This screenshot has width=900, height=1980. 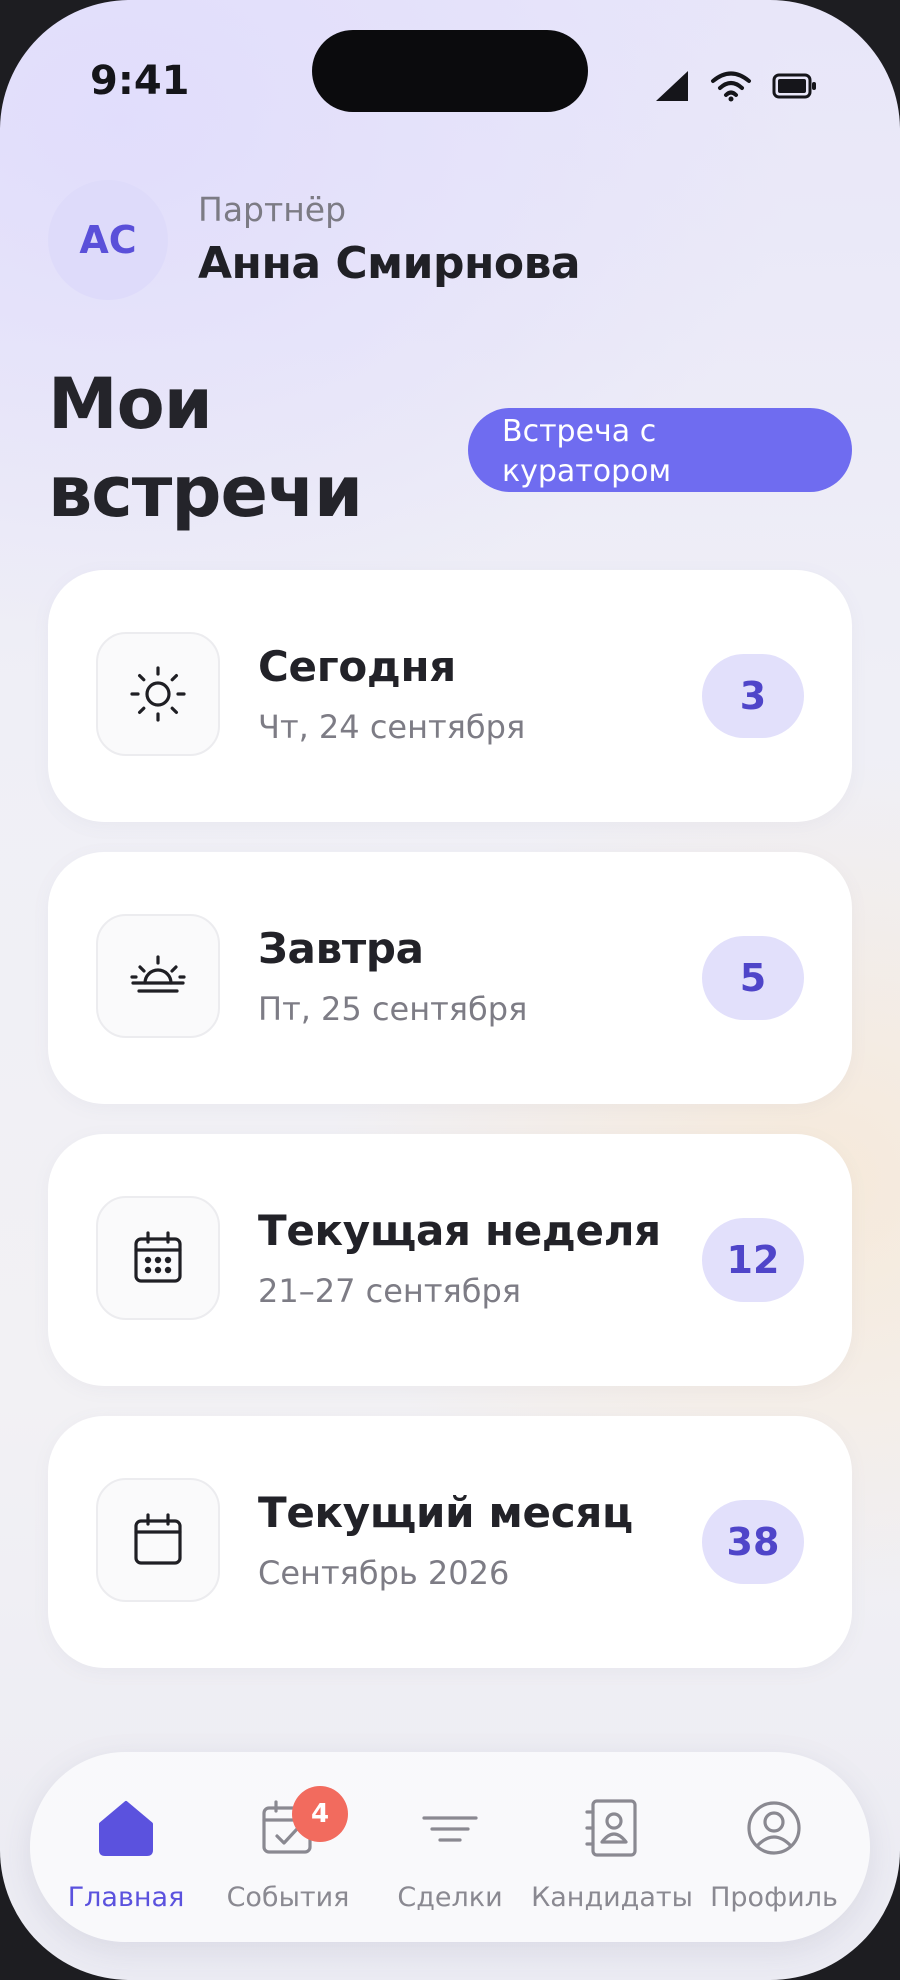 I want to click on card-date: Чт, 24 сентября, so click(x=392, y=727).